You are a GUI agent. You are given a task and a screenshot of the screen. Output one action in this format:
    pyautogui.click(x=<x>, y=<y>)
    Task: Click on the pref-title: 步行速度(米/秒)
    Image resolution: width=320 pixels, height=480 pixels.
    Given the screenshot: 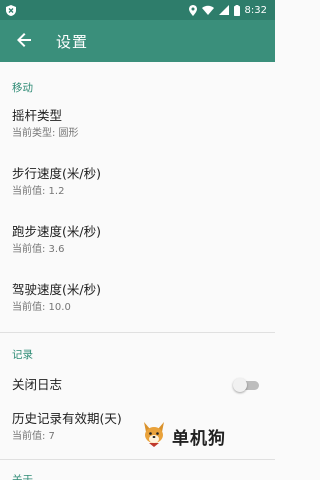 What is the action you would take?
    pyautogui.click(x=56, y=173)
    